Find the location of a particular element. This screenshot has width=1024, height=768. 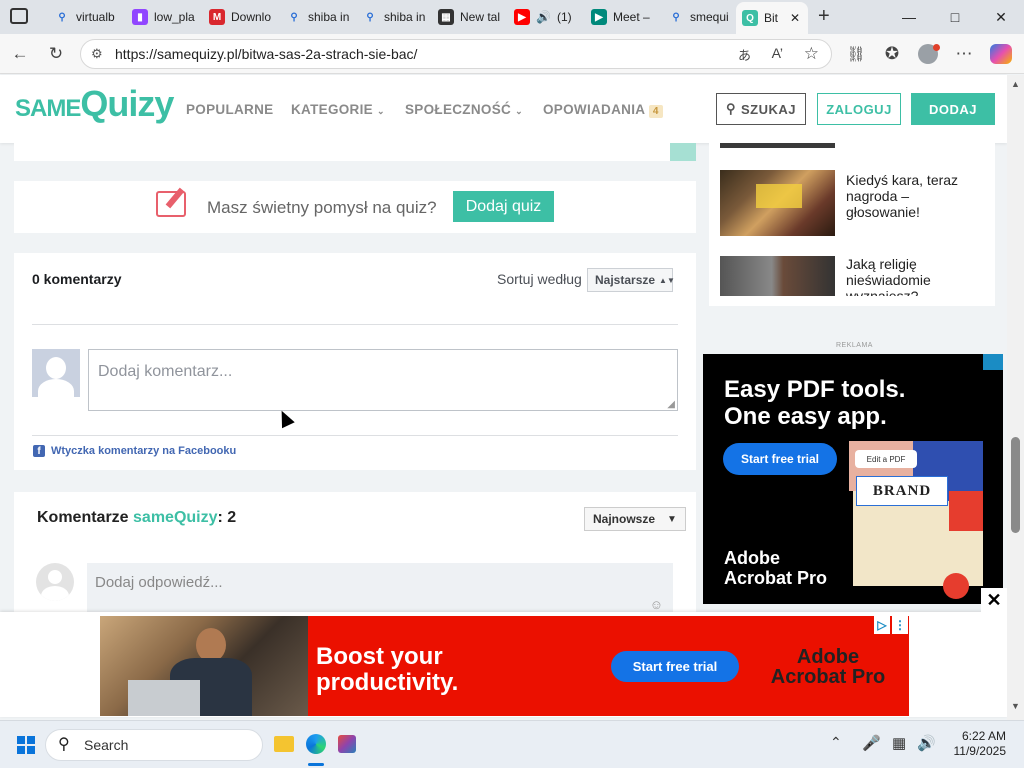

browser-tab: ▮ low_pla is located at coordinates (163, 17).